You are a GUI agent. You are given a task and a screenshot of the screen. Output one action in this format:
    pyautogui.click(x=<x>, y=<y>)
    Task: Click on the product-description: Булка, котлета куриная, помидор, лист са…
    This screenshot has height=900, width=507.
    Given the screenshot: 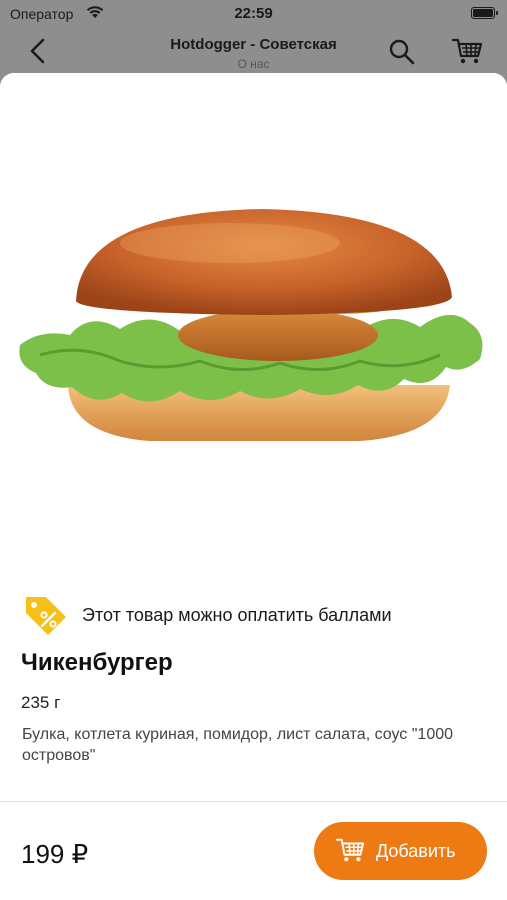 What is the action you would take?
    pyautogui.click(x=238, y=745)
    